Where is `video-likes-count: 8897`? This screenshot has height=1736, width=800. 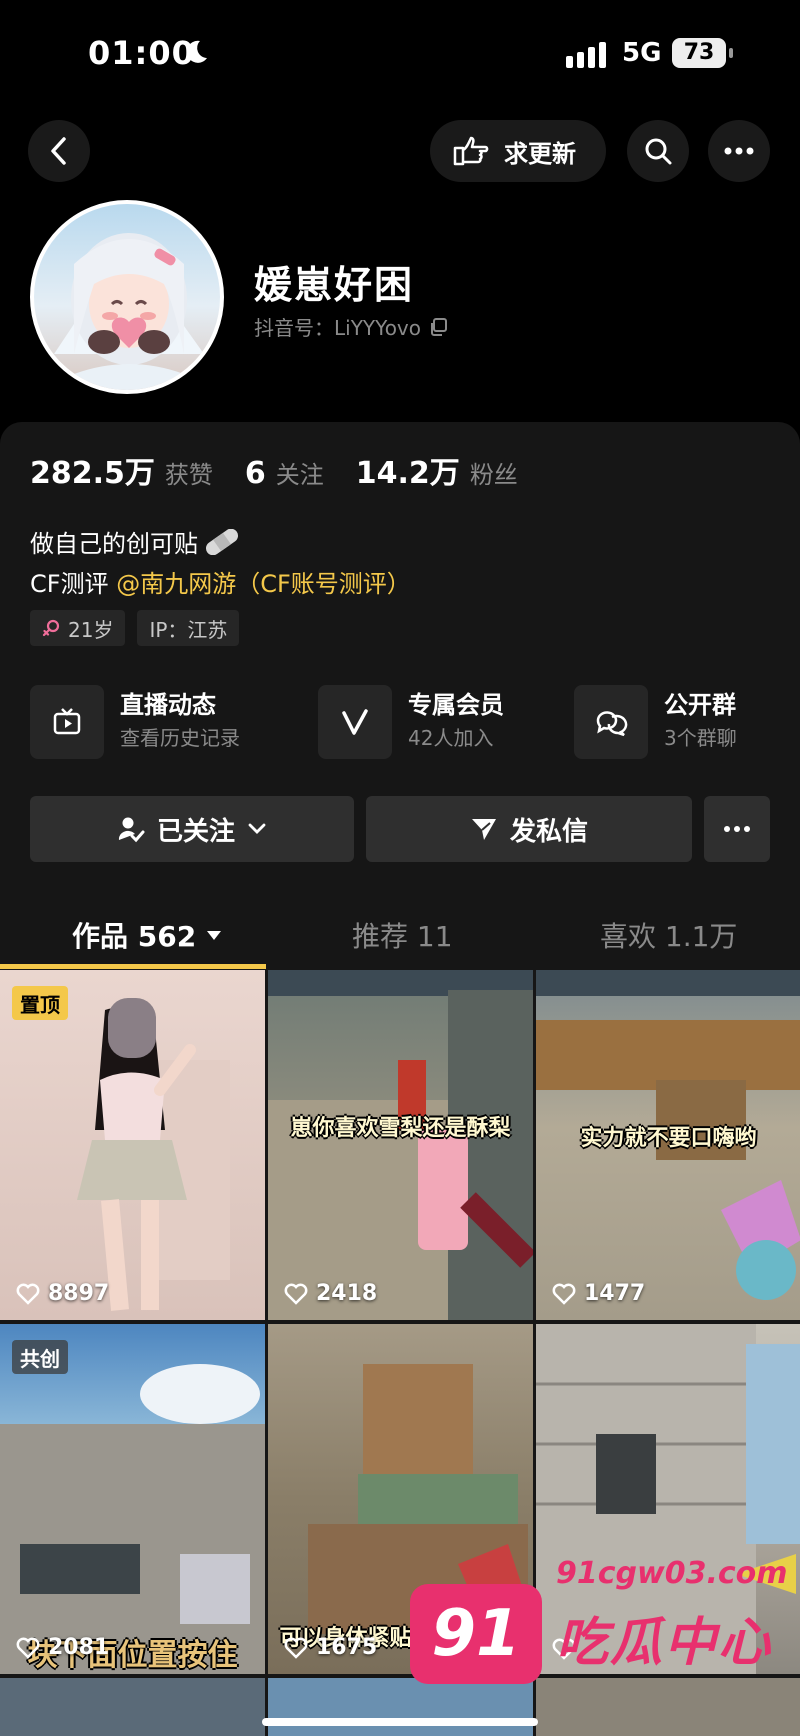
video-likes-count: 8897 is located at coordinates (79, 1293).